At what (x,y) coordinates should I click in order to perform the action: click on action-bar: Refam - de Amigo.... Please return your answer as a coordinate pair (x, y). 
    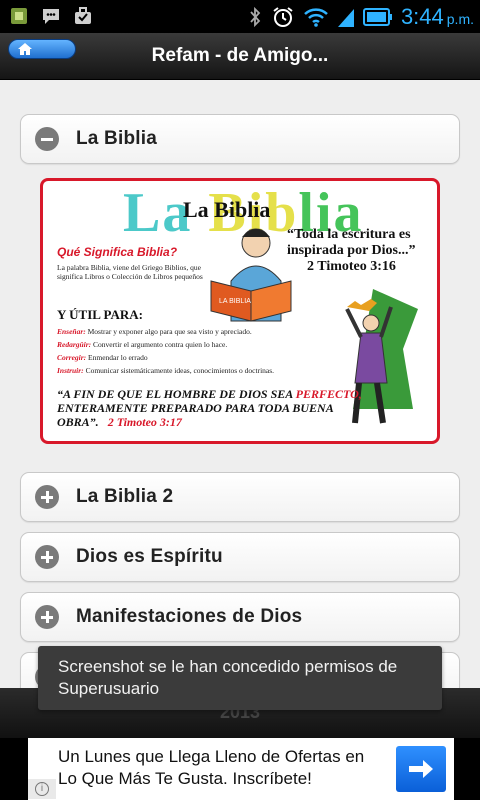
    Looking at the image, I should click on (240, 56).